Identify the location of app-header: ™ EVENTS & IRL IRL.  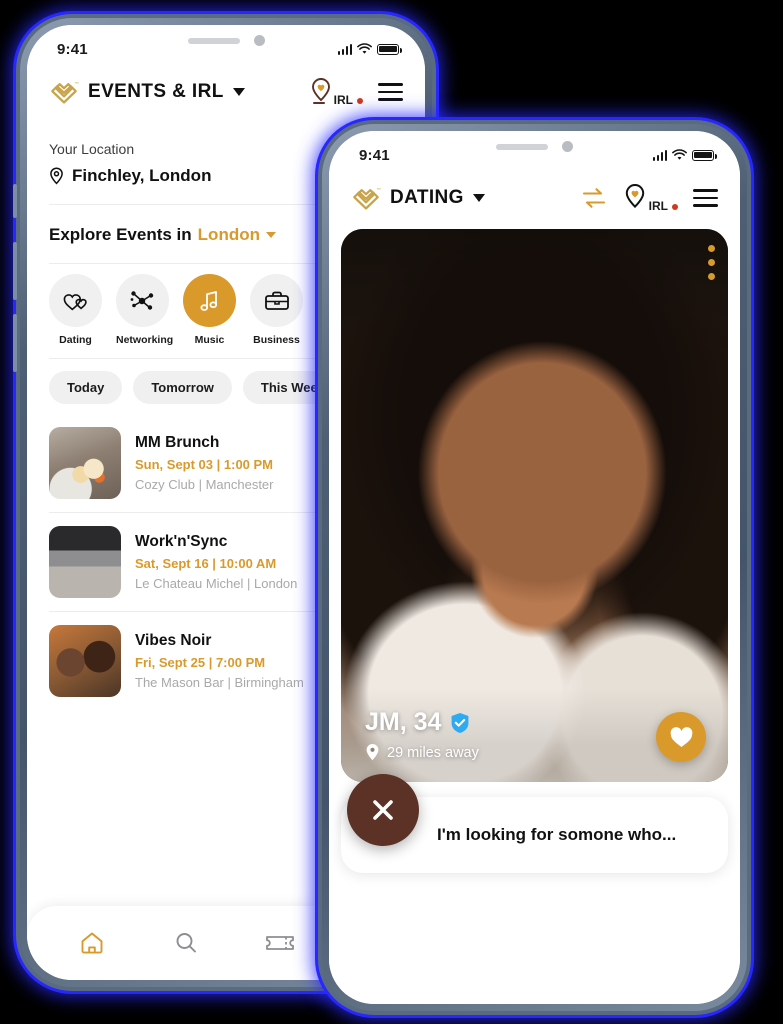
(226, 98).